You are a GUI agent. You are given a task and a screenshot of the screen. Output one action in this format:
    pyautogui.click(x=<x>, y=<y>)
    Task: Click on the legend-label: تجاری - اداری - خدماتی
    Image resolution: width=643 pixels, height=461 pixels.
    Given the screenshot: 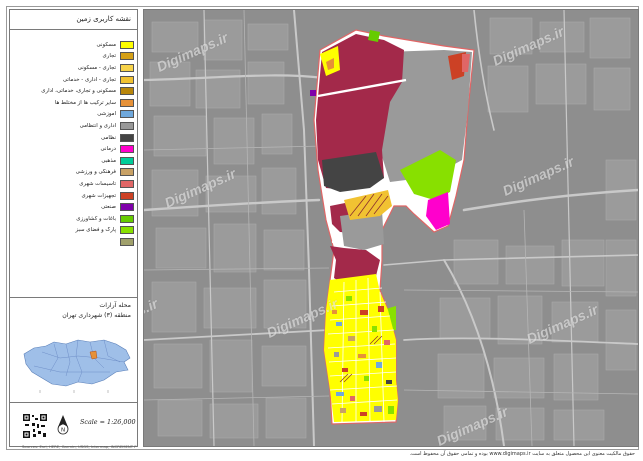 What is the action you would take?
    pyautogui.click(x=89, y=79)
    